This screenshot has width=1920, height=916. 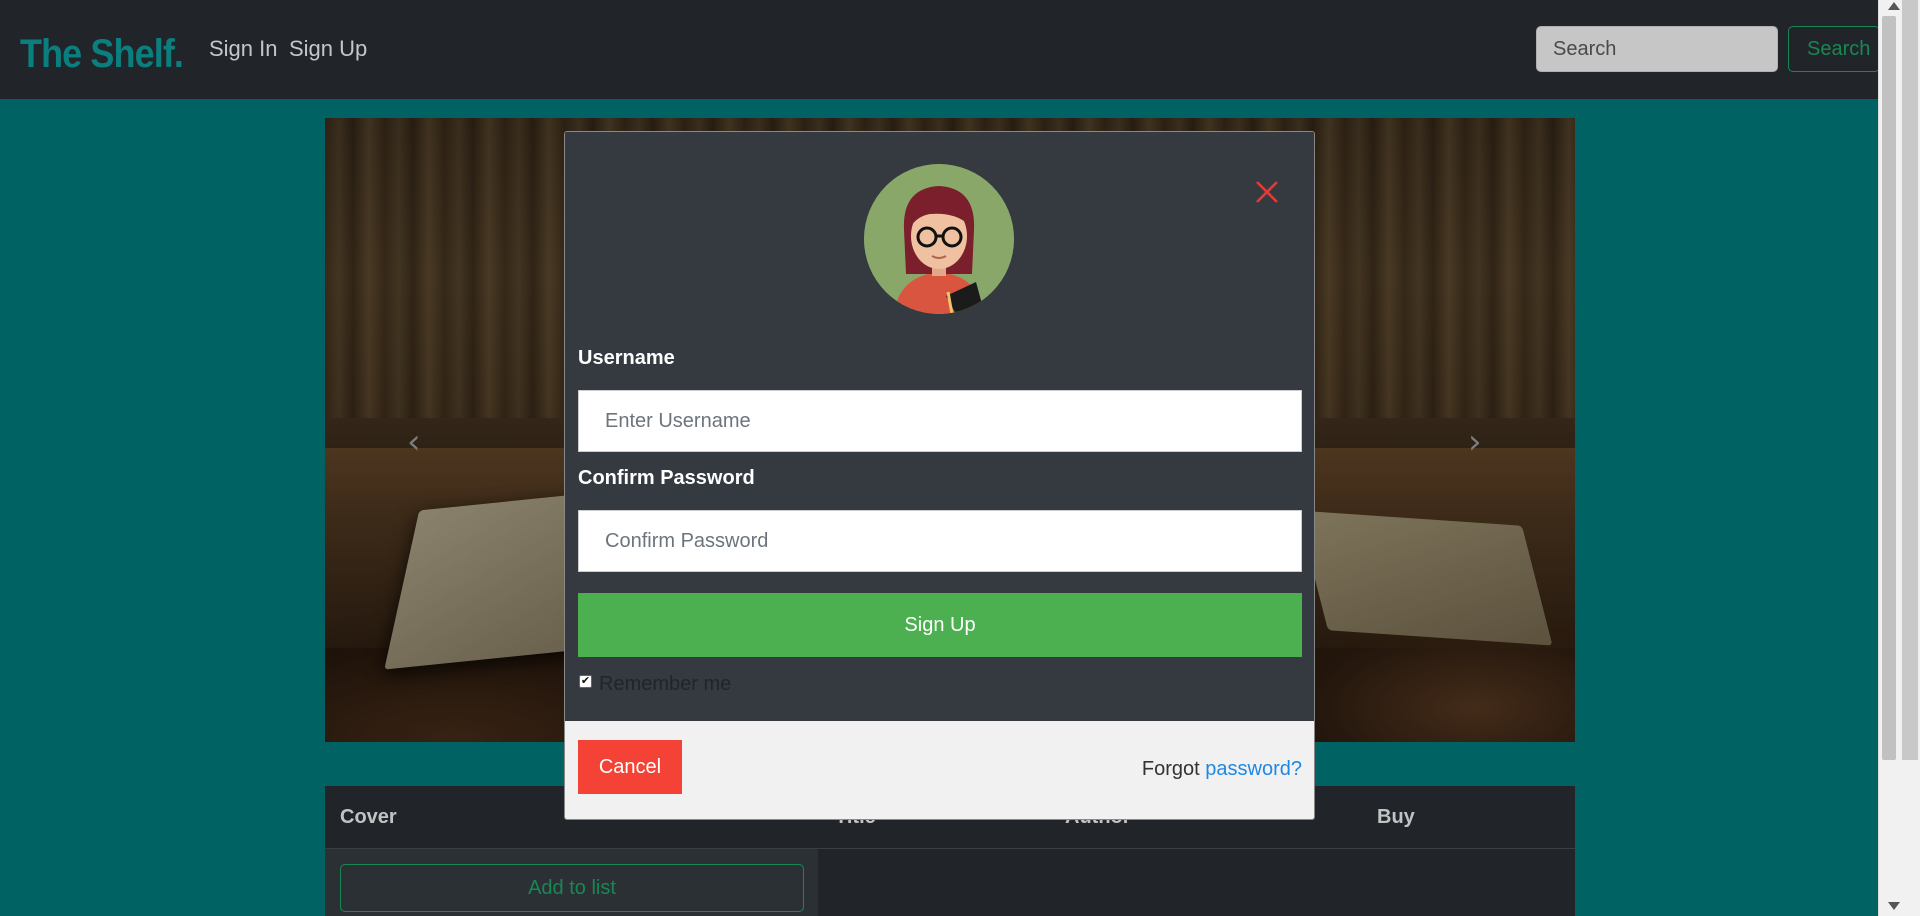 What do you see at coordinates (1889, 388) in the screenshot?
I see `scrollbar-thumb` at bounding box center [1889, 388].